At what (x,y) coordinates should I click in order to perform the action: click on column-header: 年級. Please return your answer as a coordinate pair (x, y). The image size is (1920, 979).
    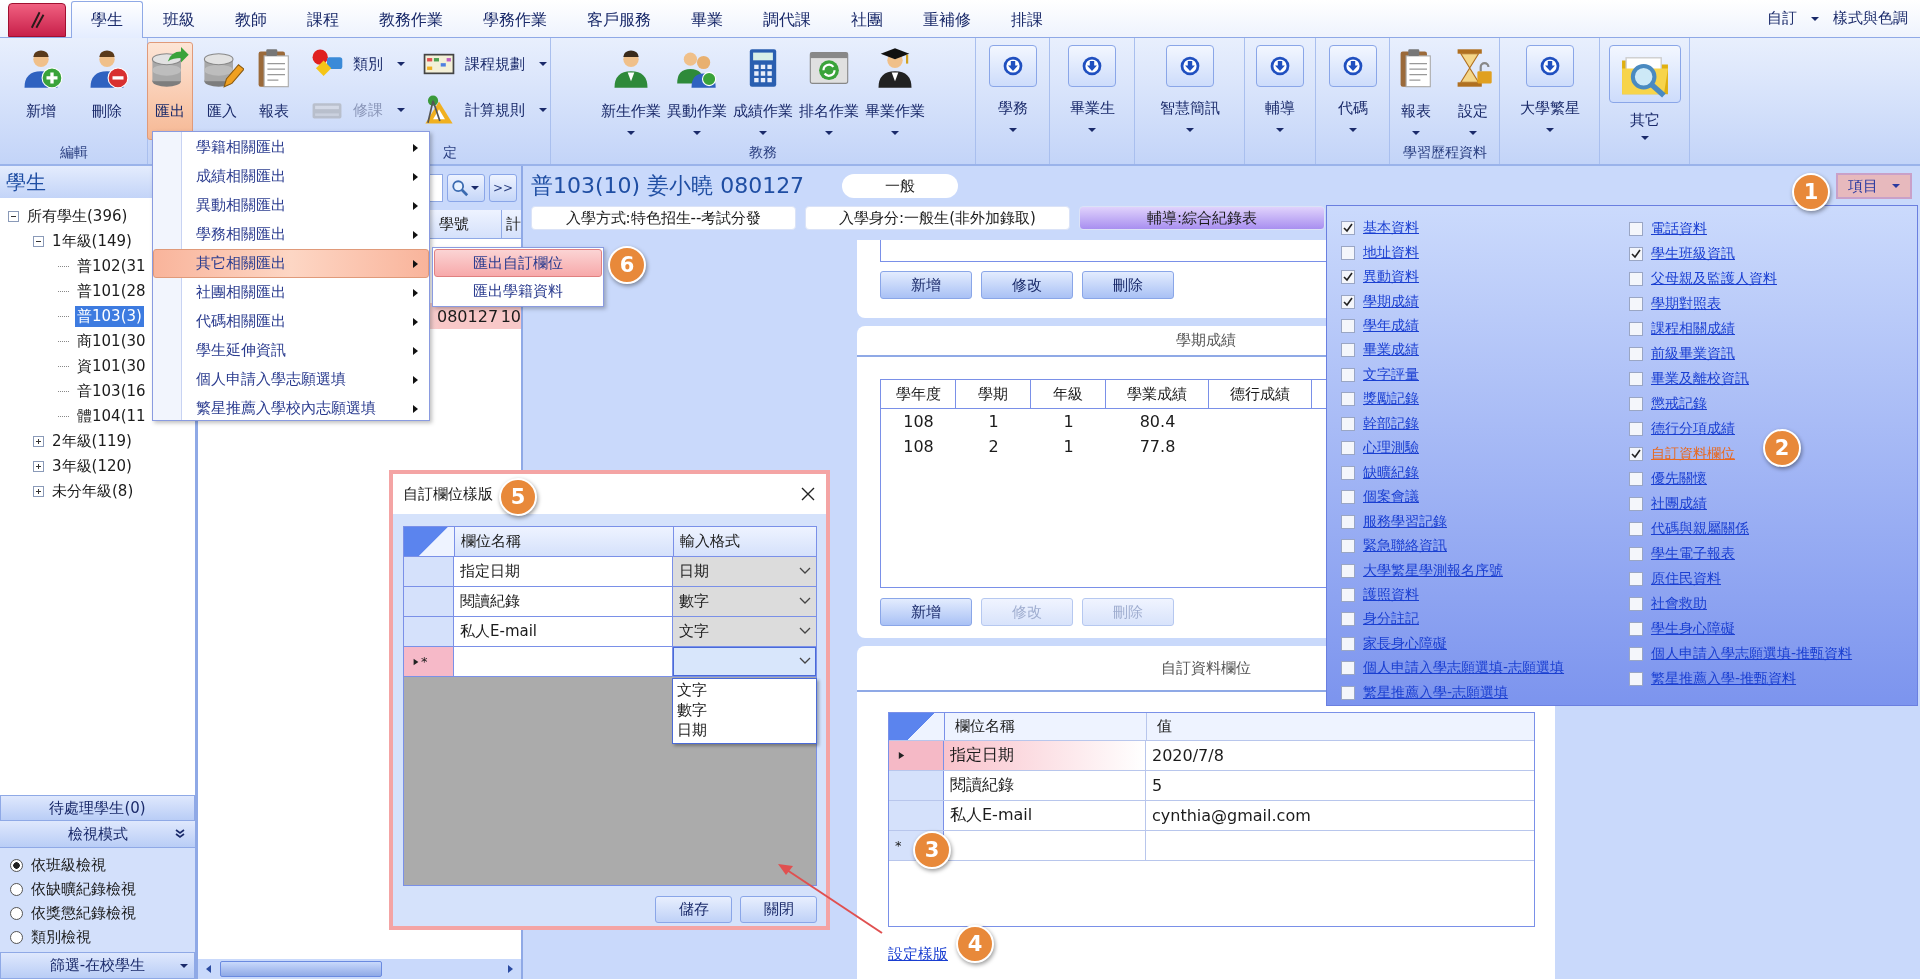
    Looking at the image, I should click on (1068, 394).